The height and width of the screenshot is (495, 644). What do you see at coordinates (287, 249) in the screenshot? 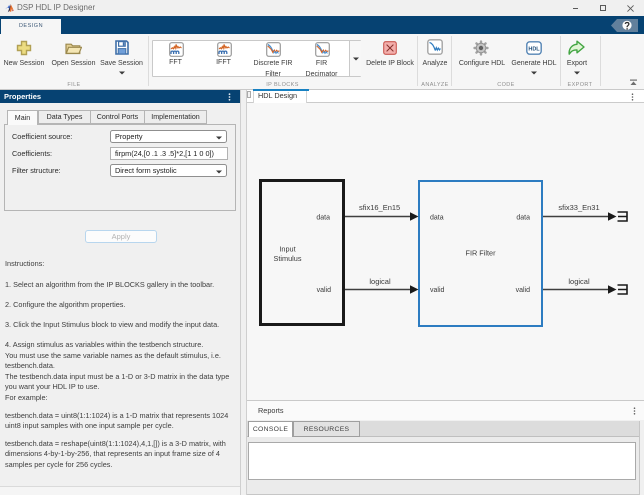
I see `svg-text: Input` at bounding box center [287, 249].